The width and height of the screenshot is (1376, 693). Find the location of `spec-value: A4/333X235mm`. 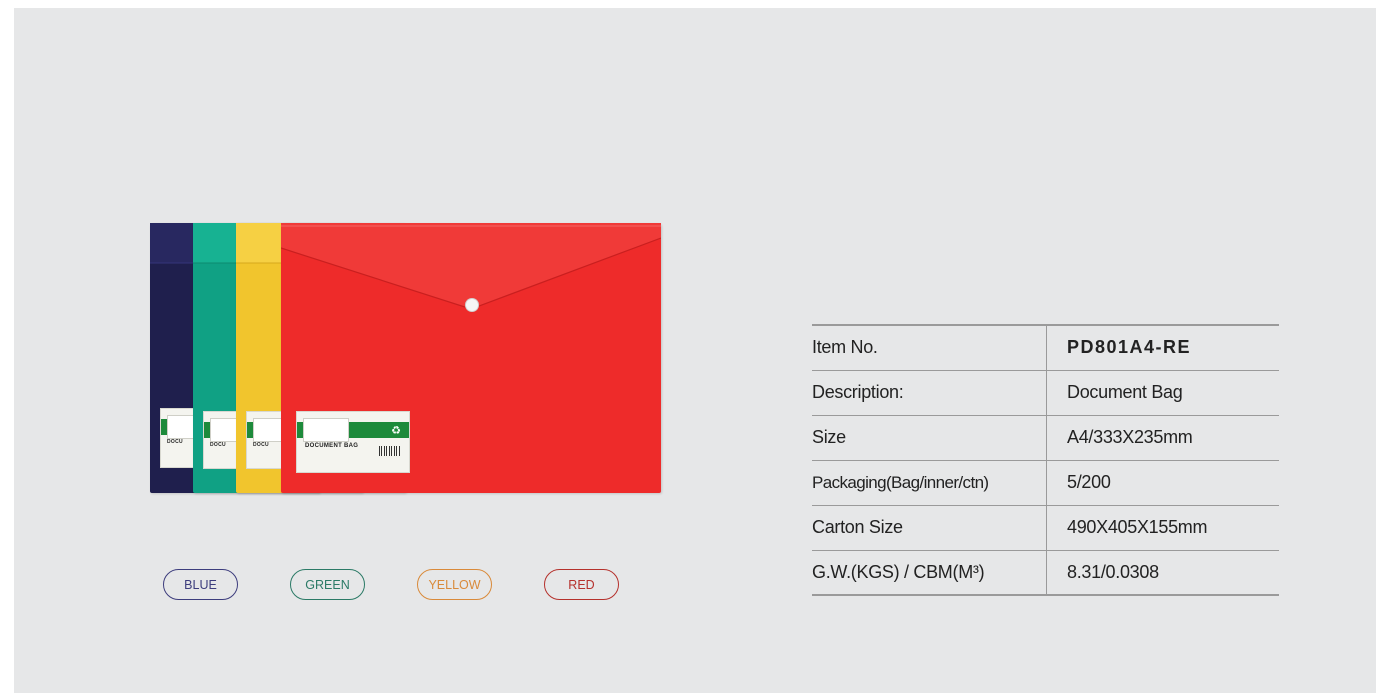

spec-value: A4/333X235mm is located at coordinates (1162, 438).